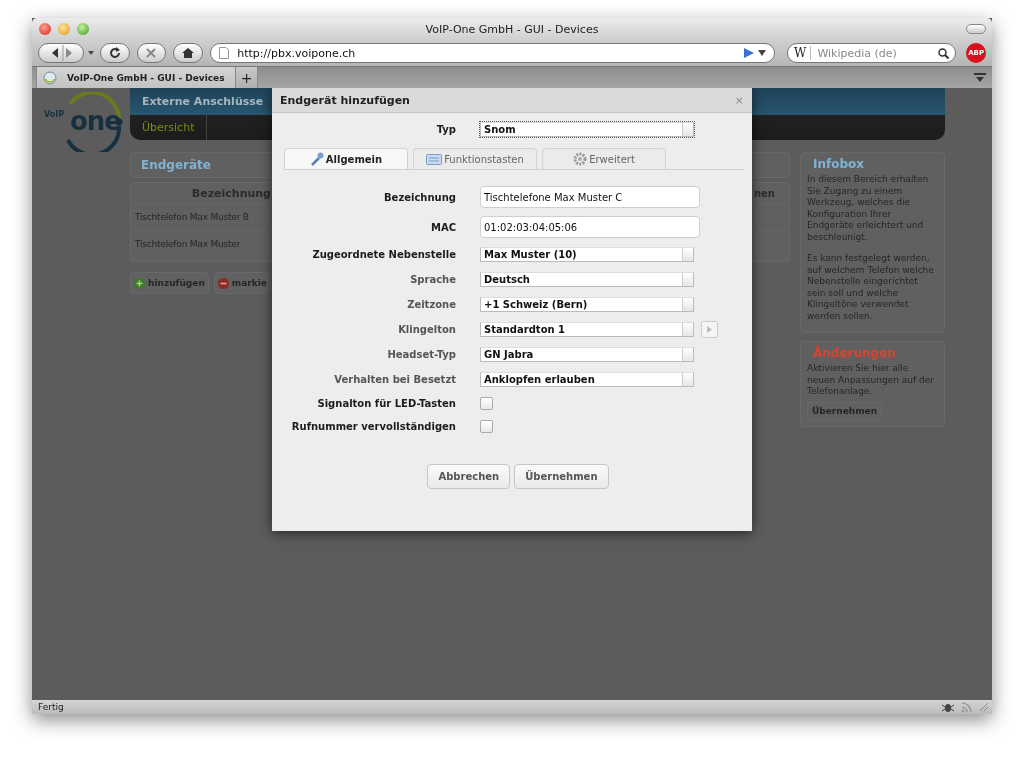 This screenshot has width=1024, height=758. I want to click on dropdown: +1 Schweiz (Bern), so click(587, 304).